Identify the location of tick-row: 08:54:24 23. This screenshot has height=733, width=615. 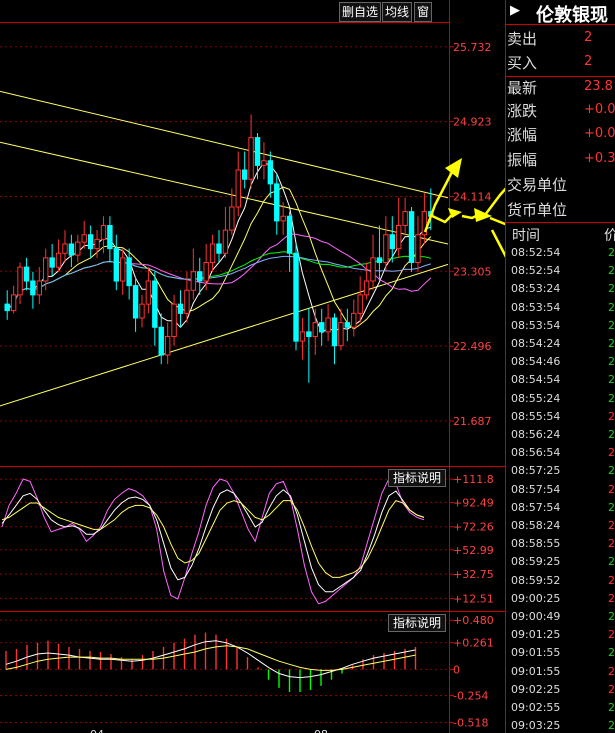
(563, 343).